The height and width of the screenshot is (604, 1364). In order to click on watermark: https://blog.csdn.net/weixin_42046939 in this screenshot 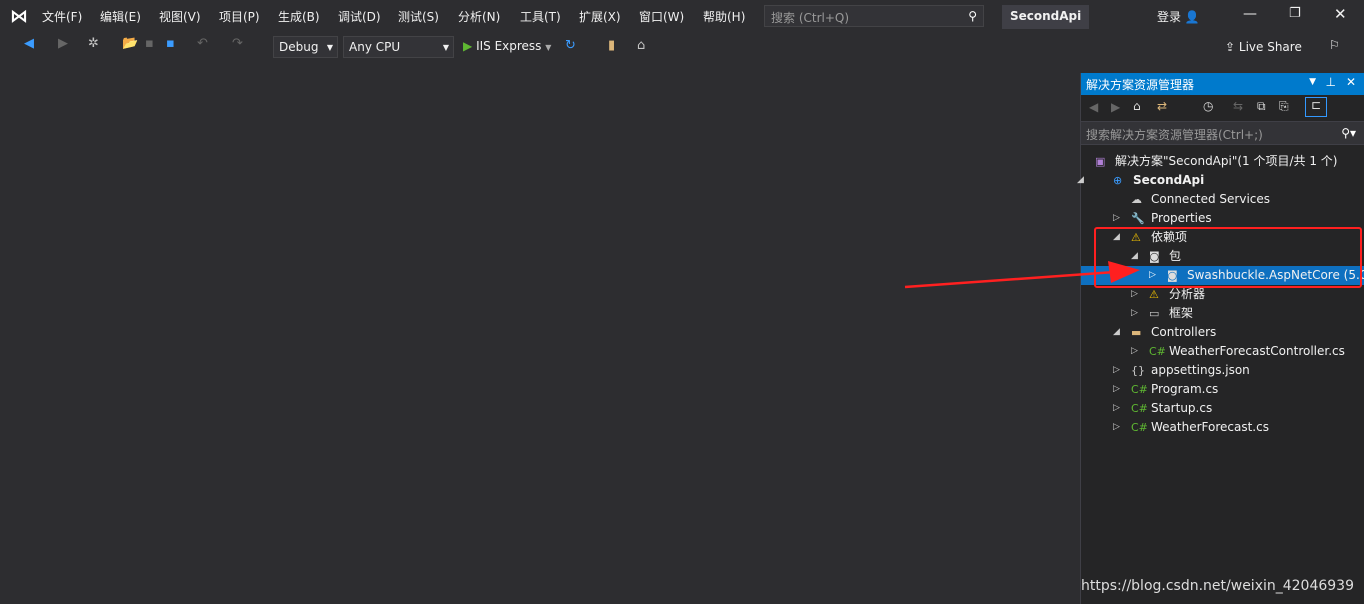, I will do `click(1217, 586)`.